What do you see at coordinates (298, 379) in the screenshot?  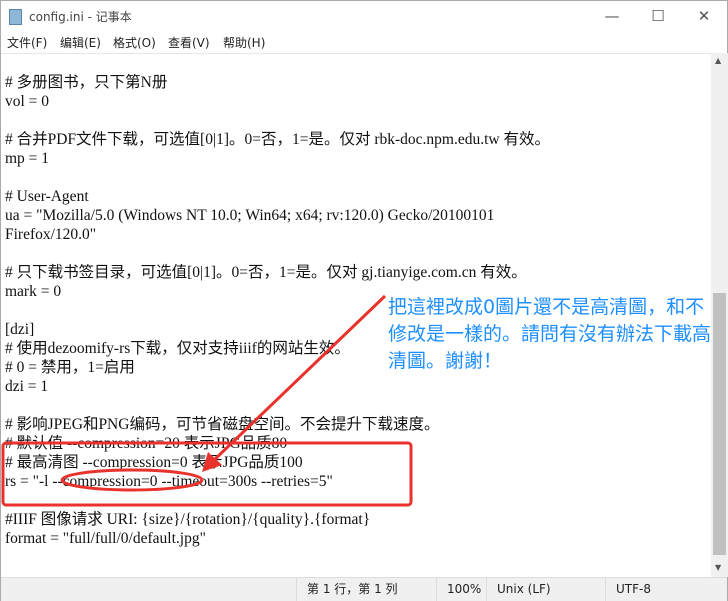 I see `arrow-line` at bounding box center [298, 379].